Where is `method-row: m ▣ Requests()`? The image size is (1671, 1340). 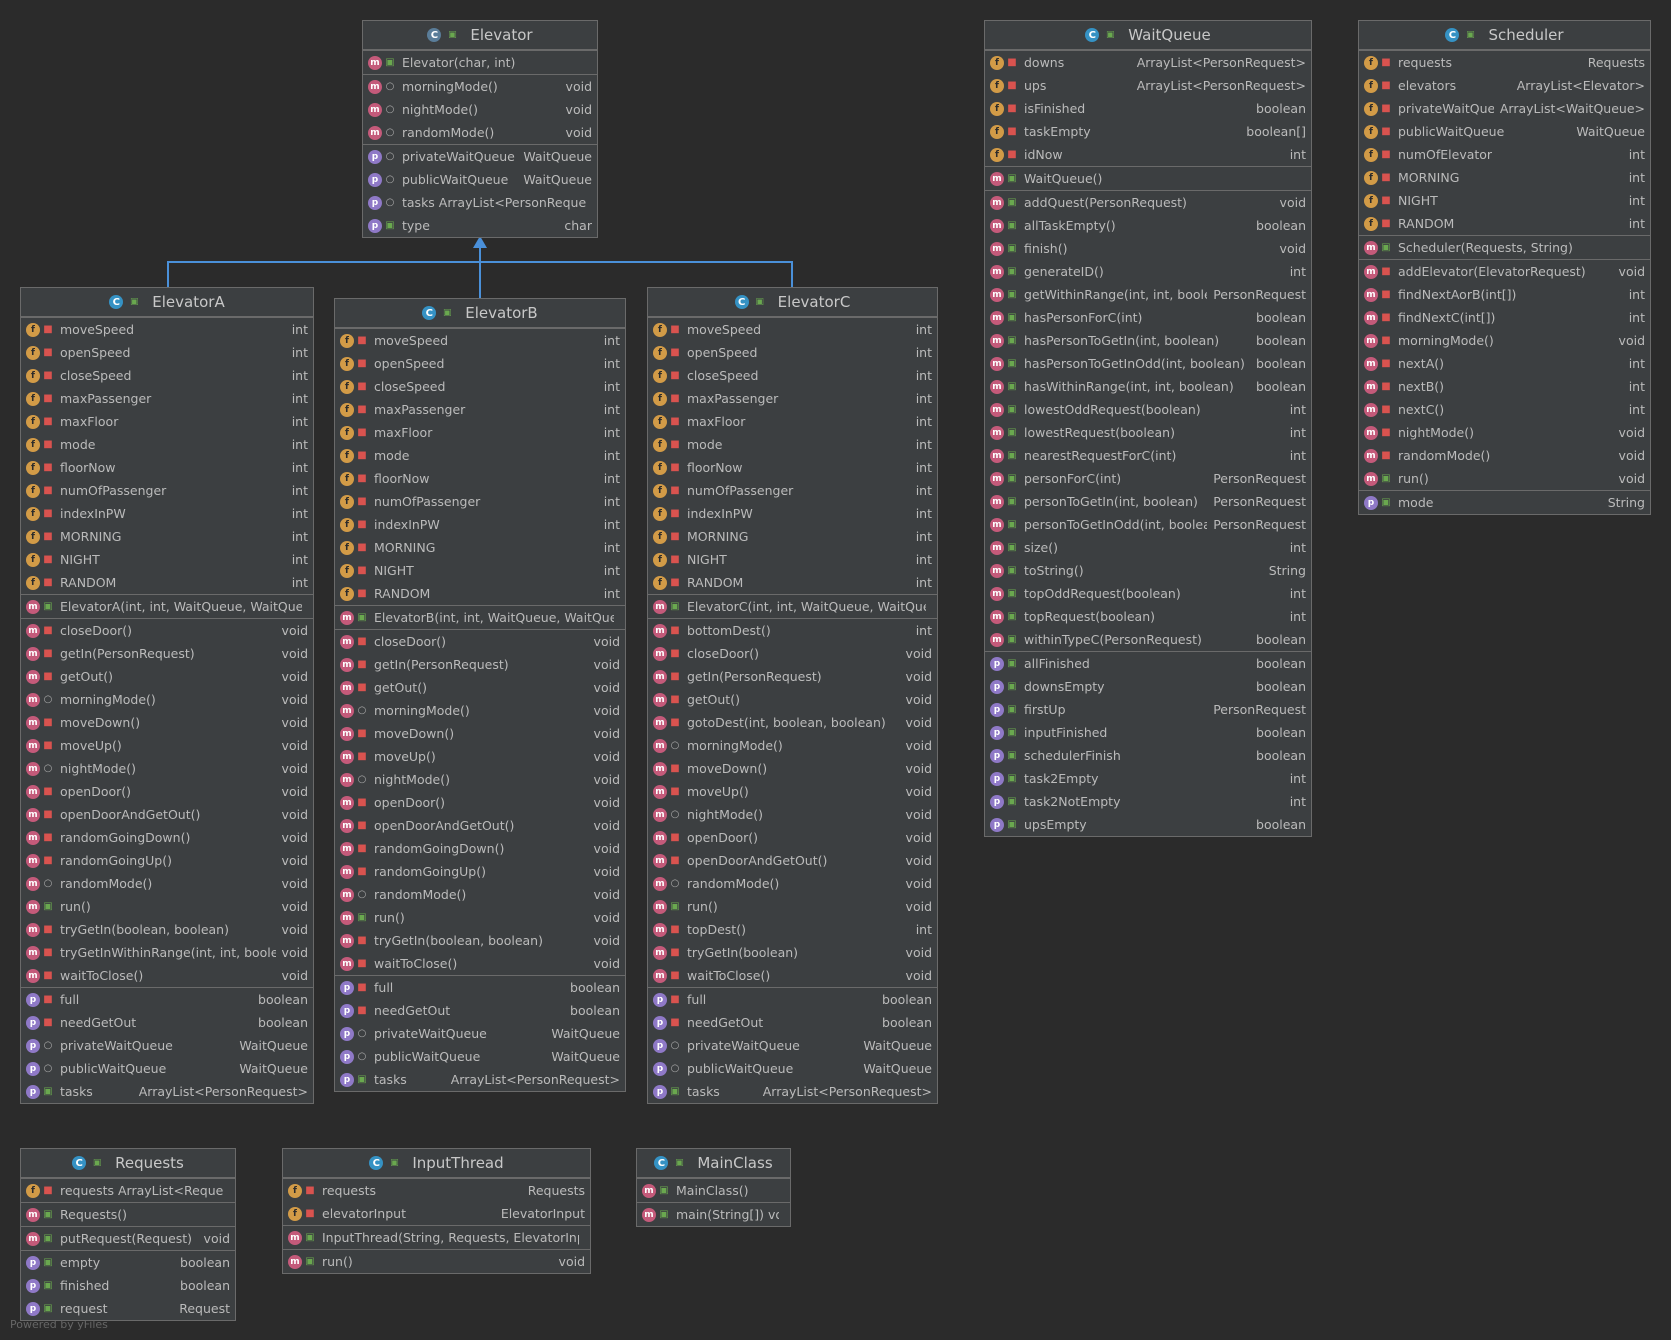
method-row: m ▣ Requests() is located at coordinates (128, 1214).